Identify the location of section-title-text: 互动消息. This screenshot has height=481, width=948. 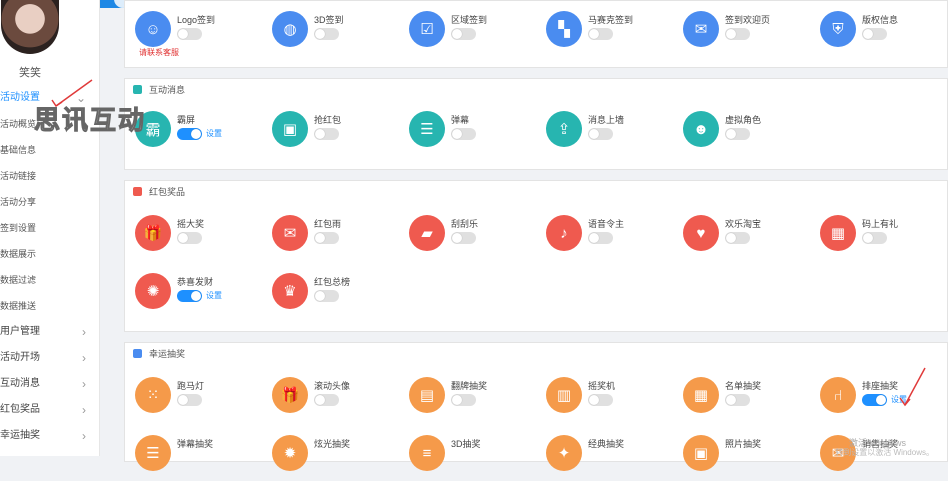
(167, 90).